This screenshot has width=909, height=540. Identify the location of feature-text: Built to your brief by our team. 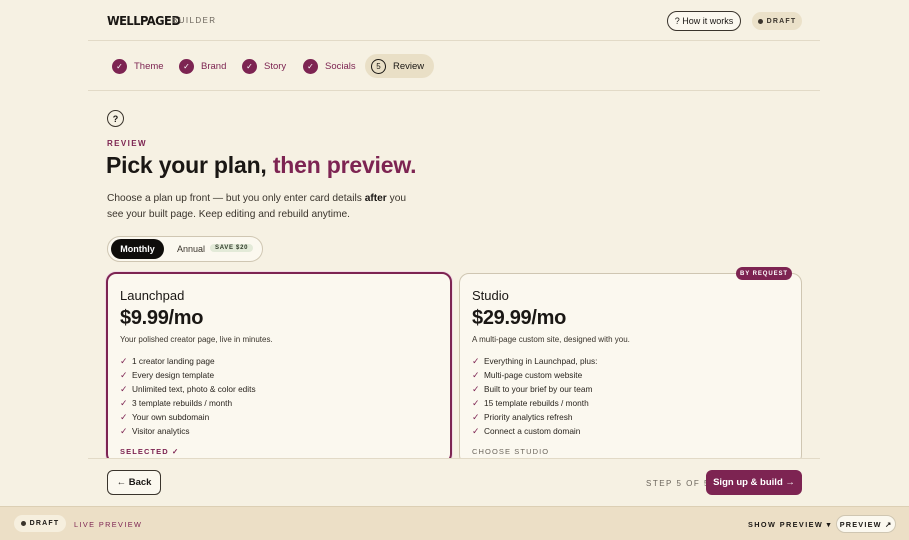
(538, 389).